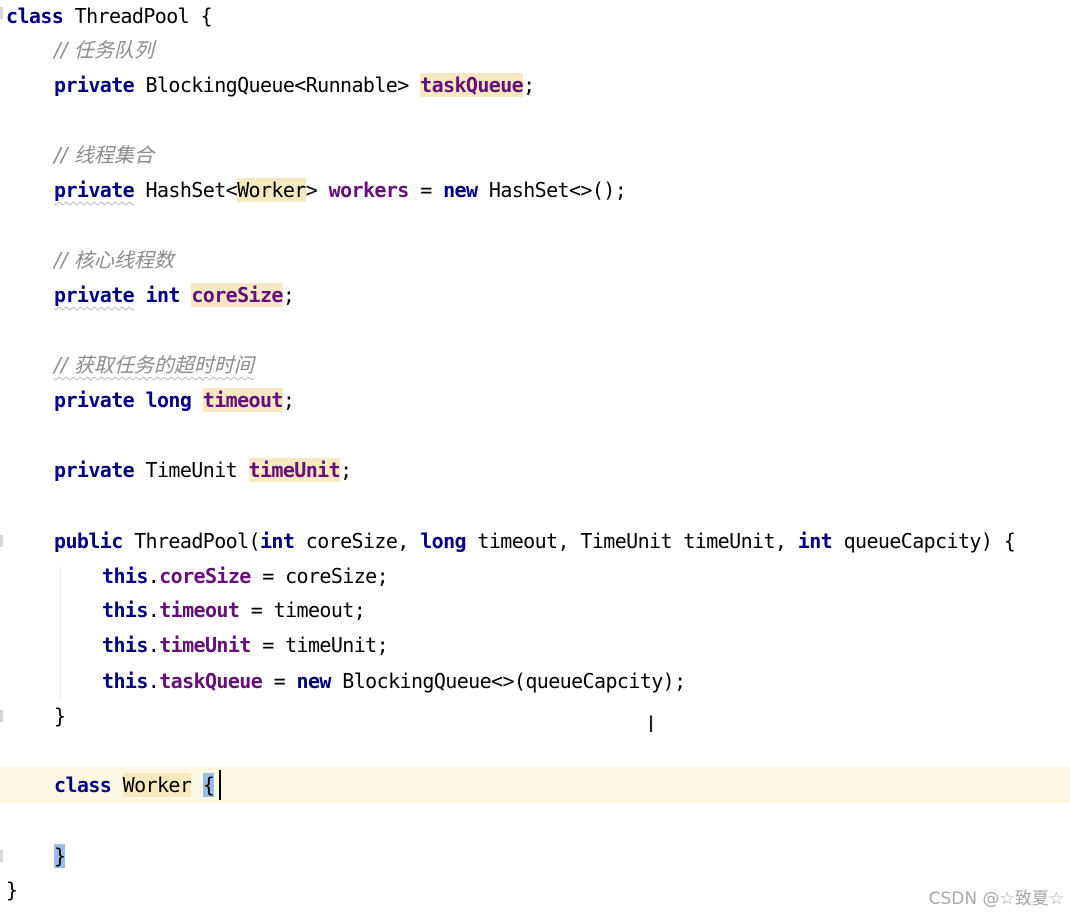 The width and height of the screenshot is (1070, 915). I want to click on code-line-19: this.timeUnit = timeUnit;, so click(245, 645).